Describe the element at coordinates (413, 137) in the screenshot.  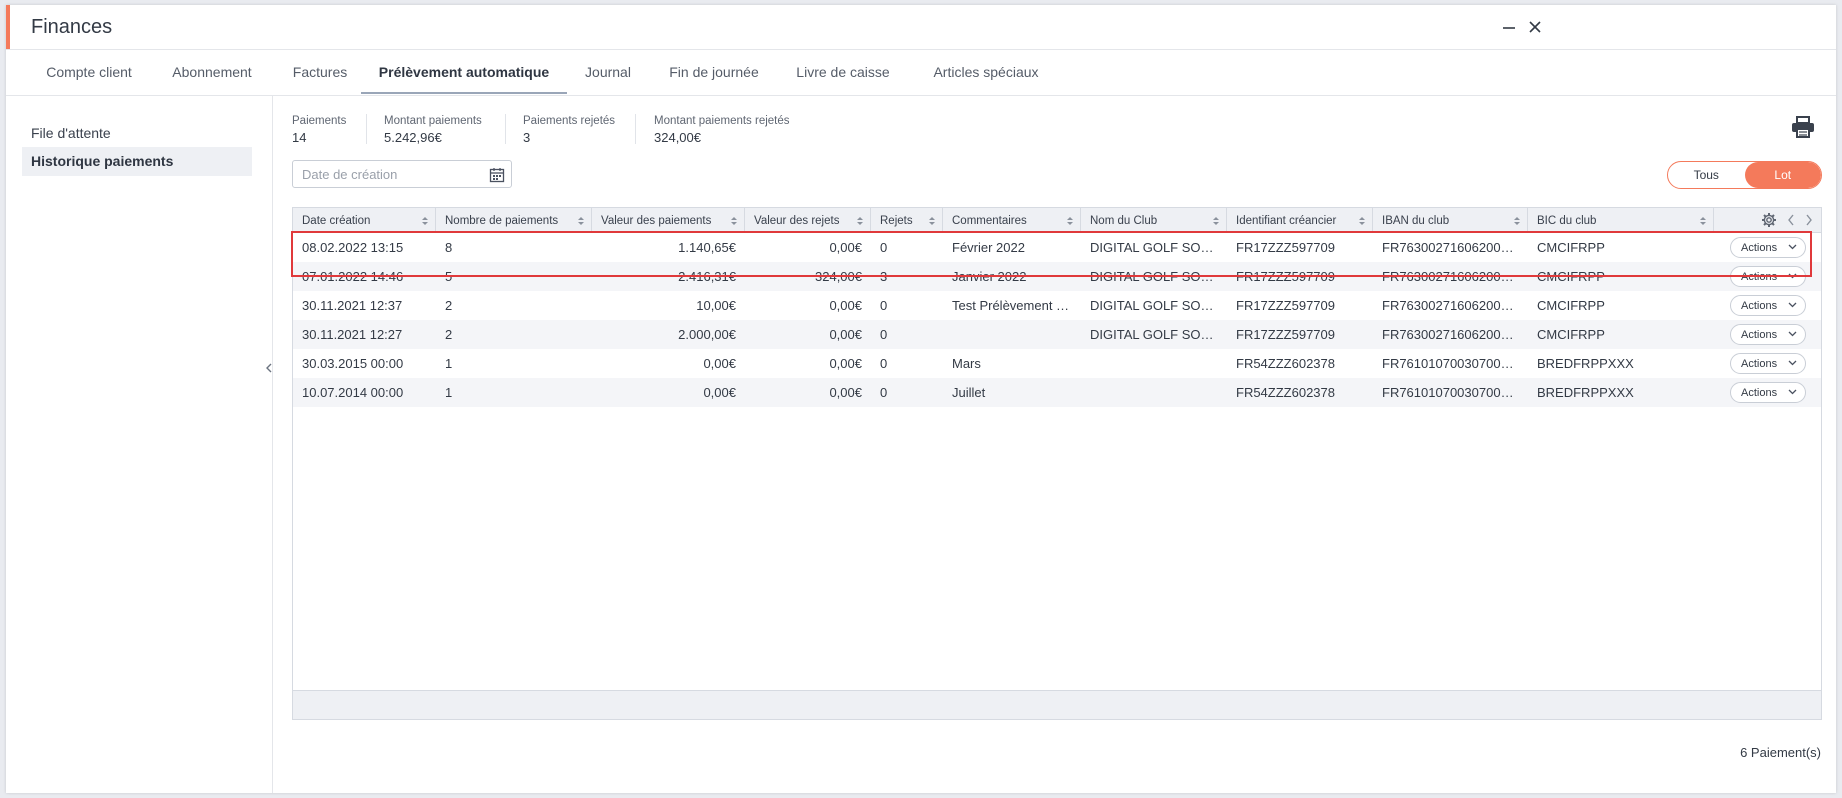
I see `stat-value: 5.242,96€` at that location.